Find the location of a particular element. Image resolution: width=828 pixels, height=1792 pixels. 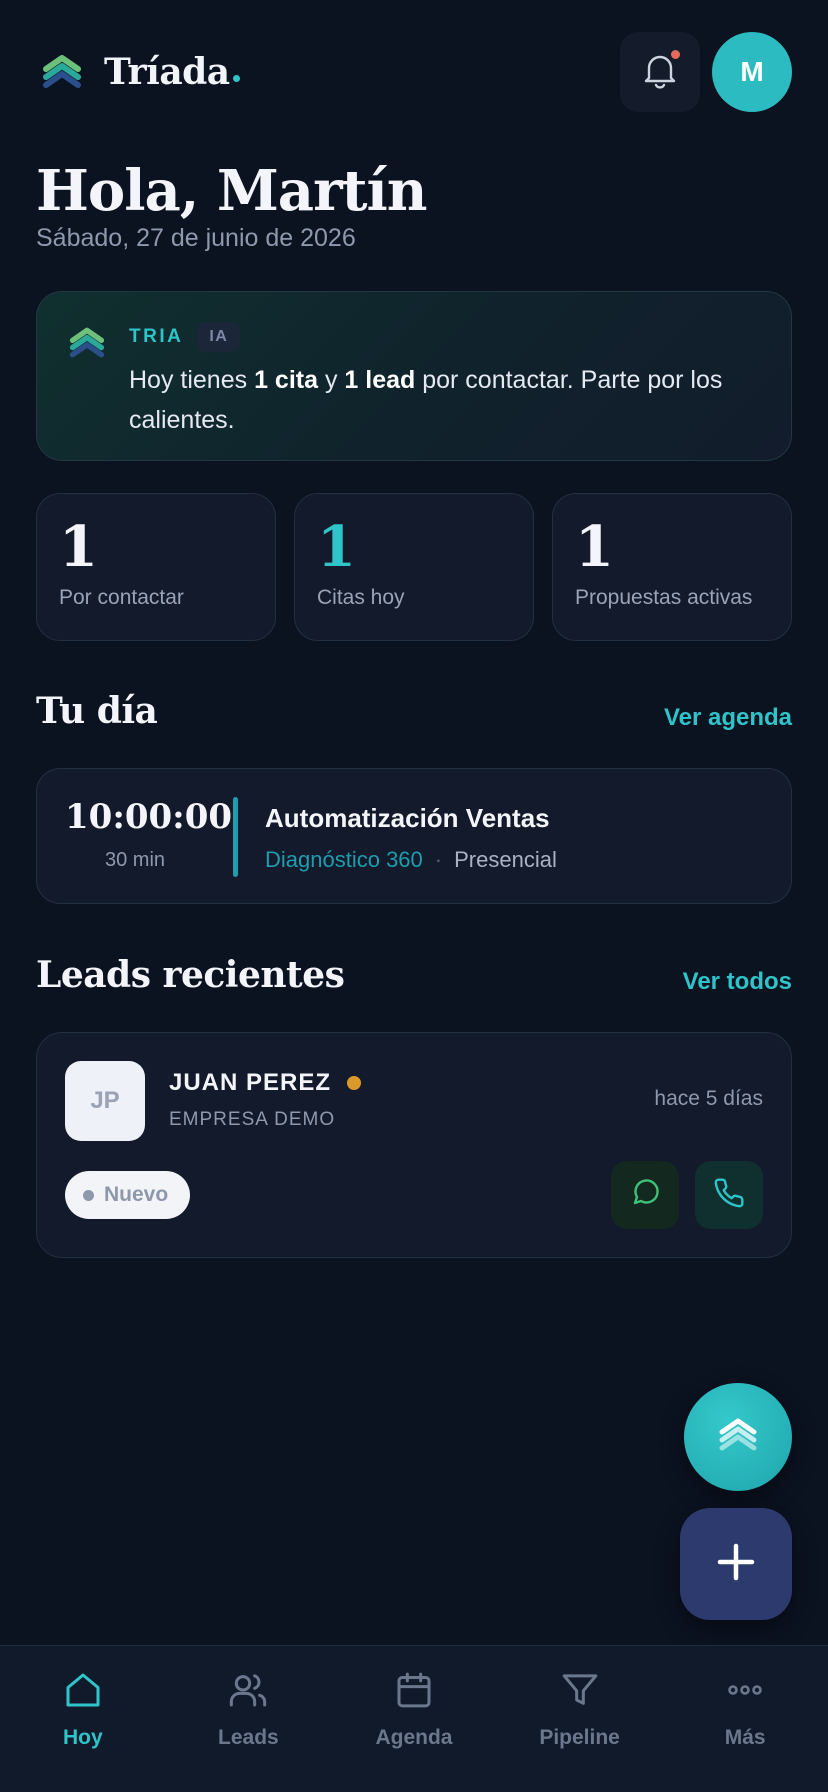

calendar-icon is located at coordinates (414, 1690).